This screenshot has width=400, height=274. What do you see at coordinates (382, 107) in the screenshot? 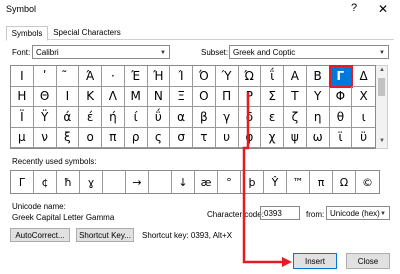
I see `grid-scrollbar: ▲ ▼` at bounding box center [382, 107].